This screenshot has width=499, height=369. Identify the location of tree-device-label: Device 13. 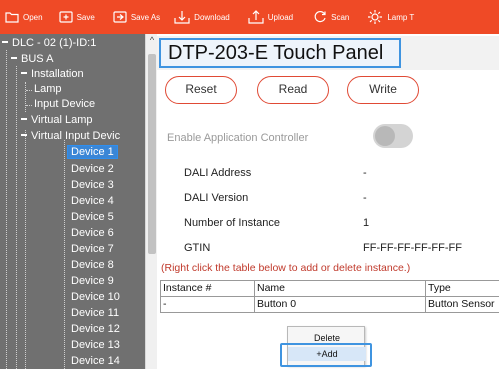
(95, 345).